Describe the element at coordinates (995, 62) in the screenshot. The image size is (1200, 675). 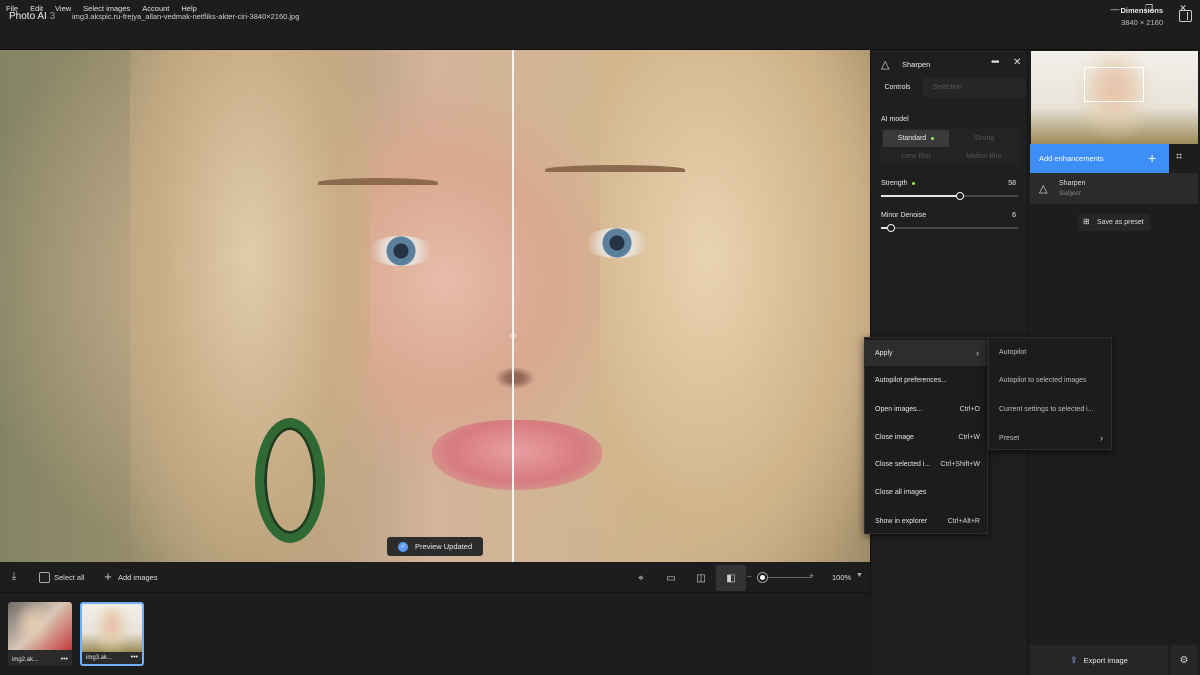
I see `more-options-icon: •••` at that location.